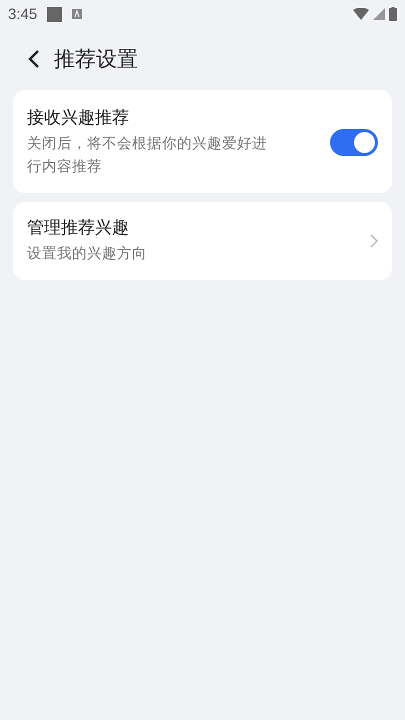  I want to click on back-button, so click(34, 59).